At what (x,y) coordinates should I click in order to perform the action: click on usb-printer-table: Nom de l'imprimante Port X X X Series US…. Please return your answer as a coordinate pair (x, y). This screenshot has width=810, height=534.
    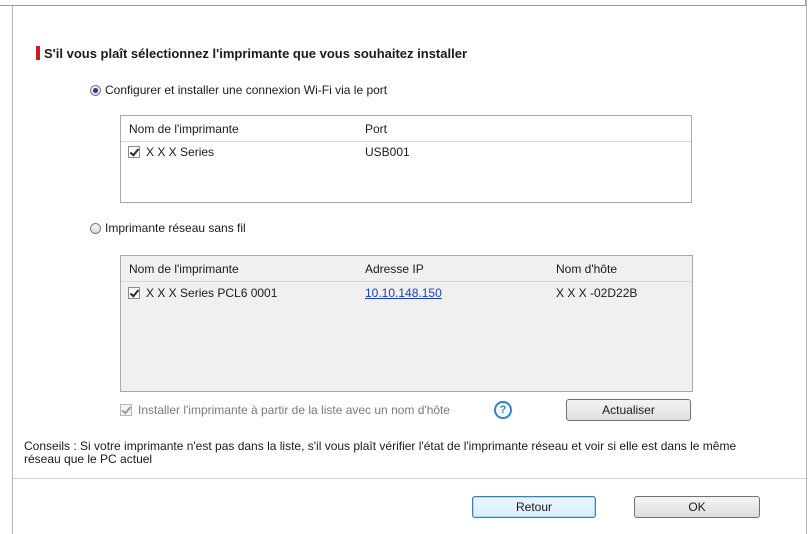
    Looking at the image, I should click on (406, 159).